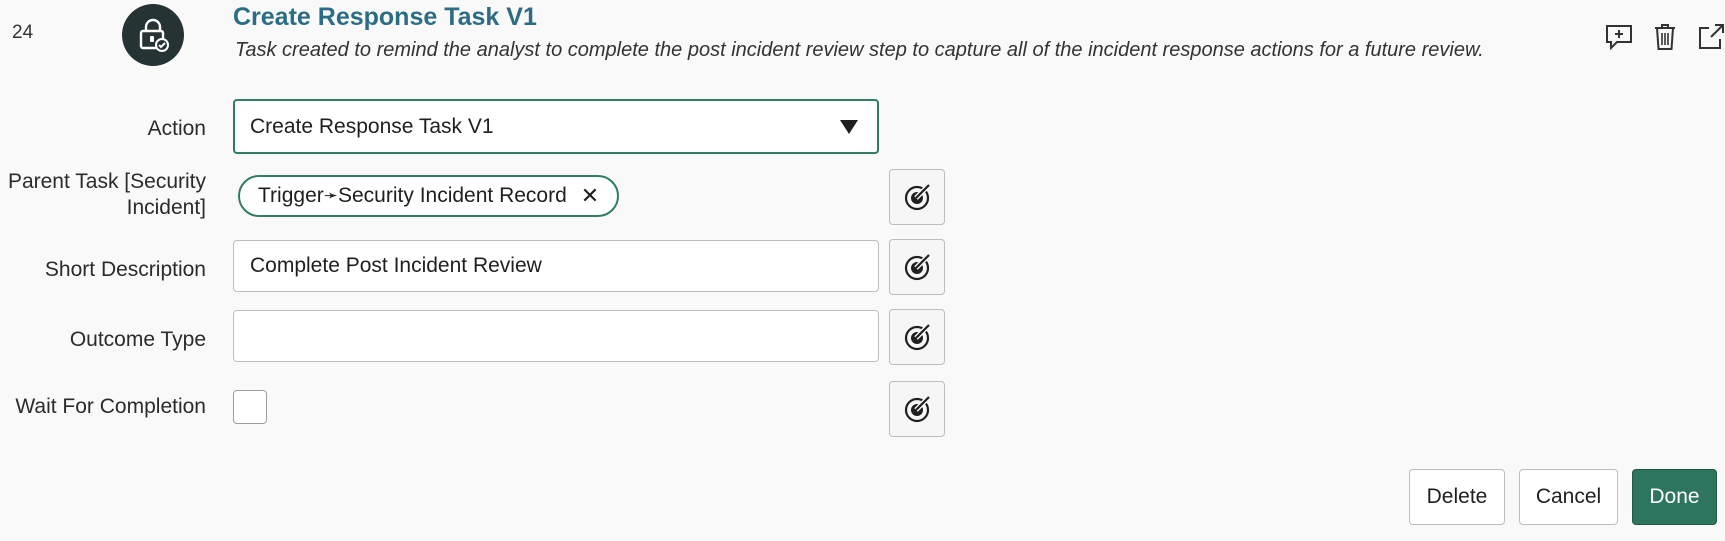  What do you see at coordinates (106, 181) in the screenshot?
I see `parent-task-label-line1: Parent Task [Security` at bounding box center [106, 181].